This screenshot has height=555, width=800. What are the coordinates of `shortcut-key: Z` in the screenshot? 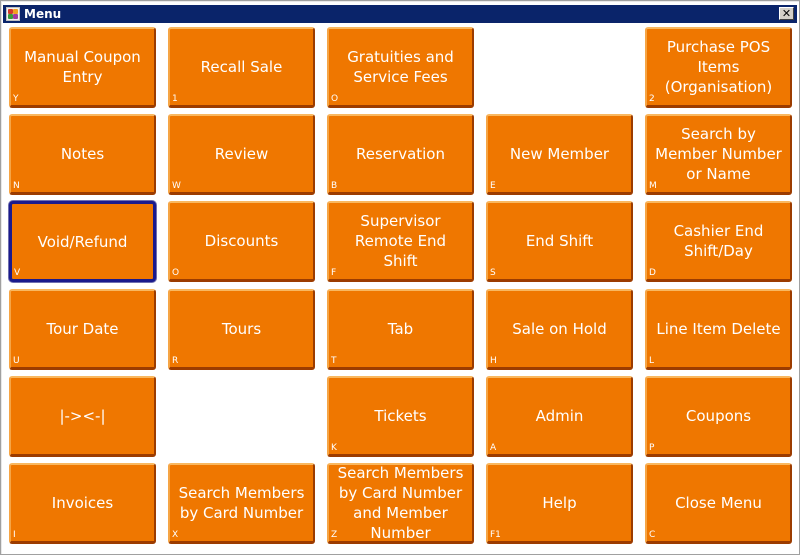 It's located at (334, 535).